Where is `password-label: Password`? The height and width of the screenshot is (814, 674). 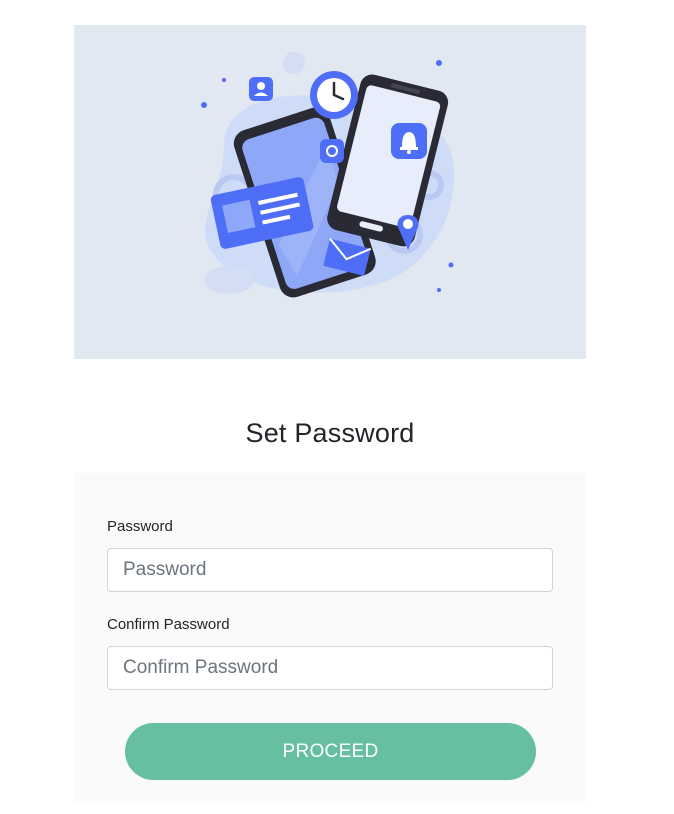 password-label: Password is located at coordinates (140, 526).